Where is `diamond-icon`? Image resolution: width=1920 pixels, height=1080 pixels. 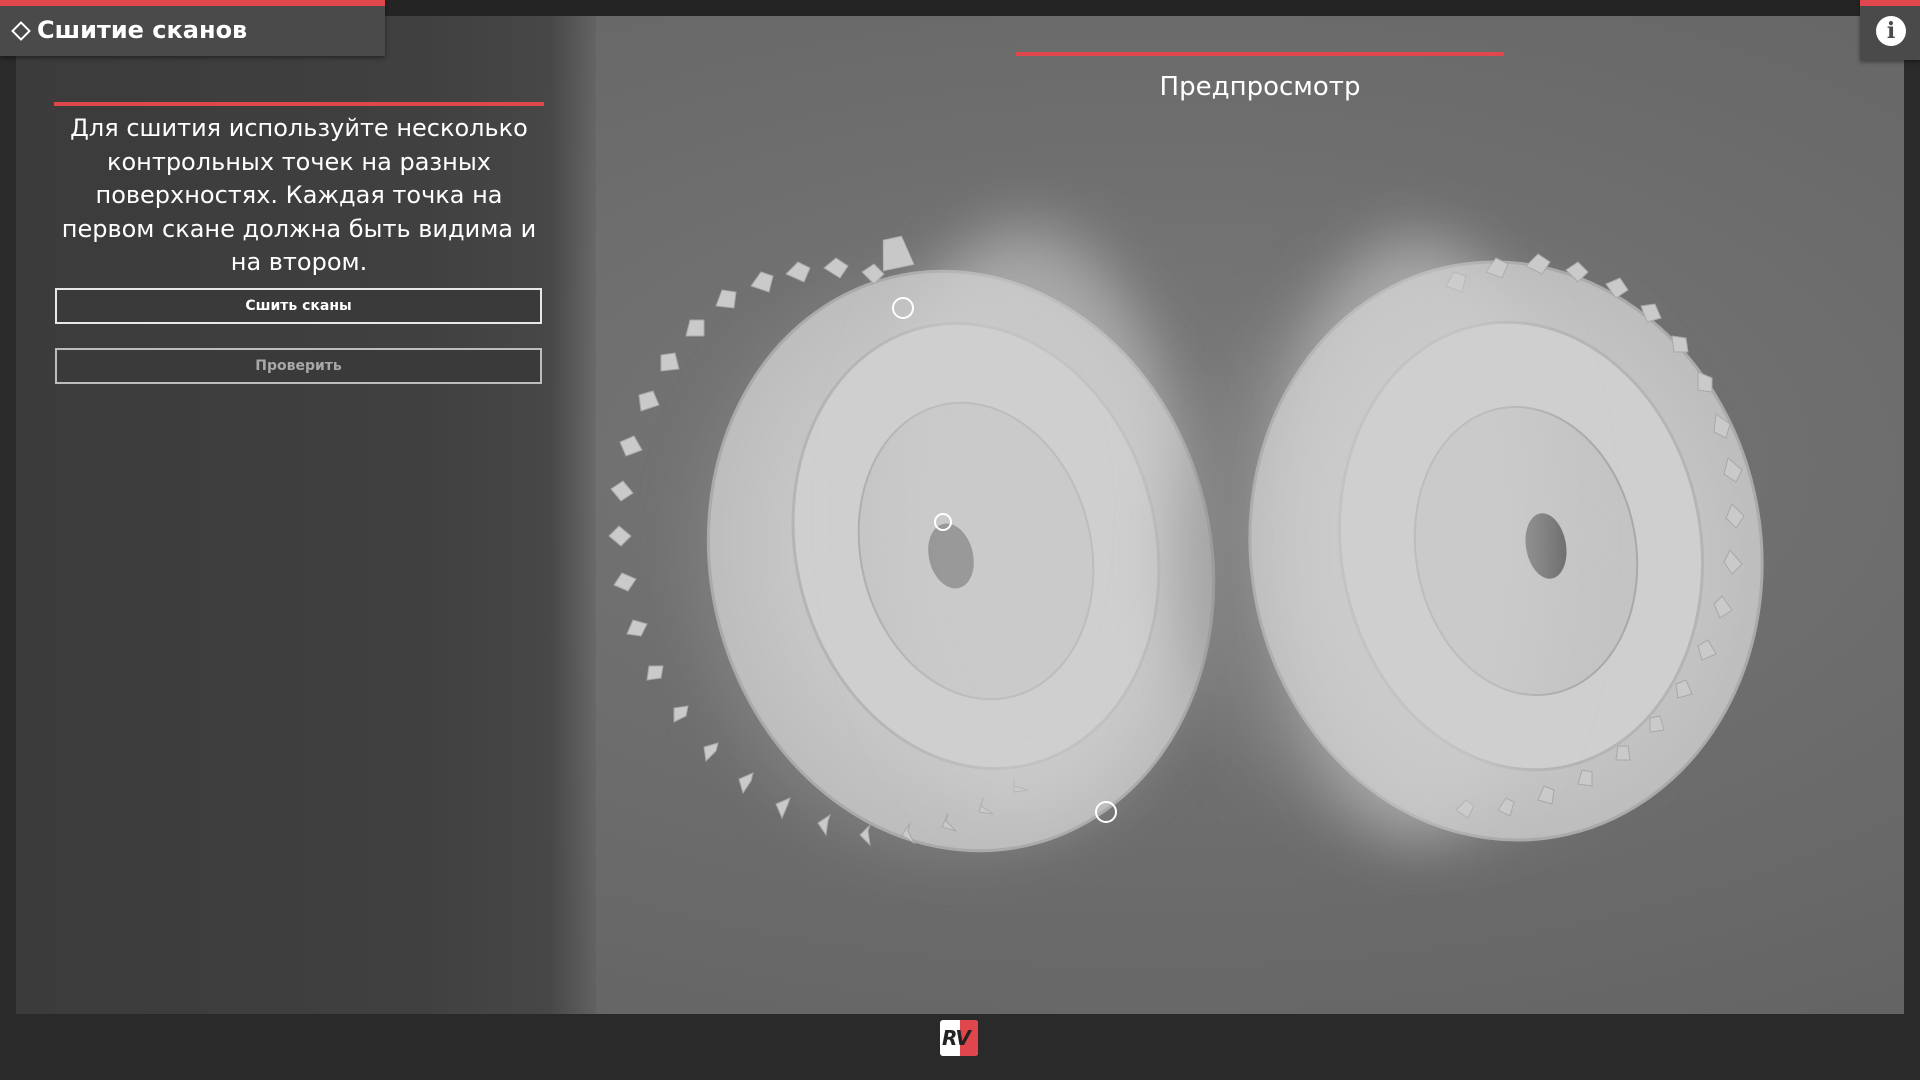 diamond-icon is located at coordinates (21, 31).